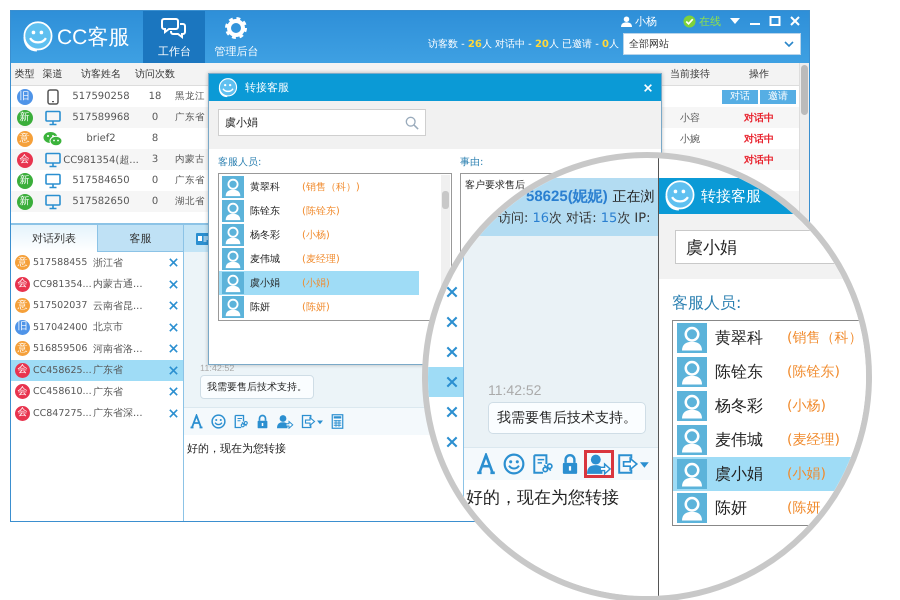 This screenshot has width=900, height=600. Describe the element at coordinates (690, 118) in the screenshot. I see `receptionist-name: 小容` at that location.